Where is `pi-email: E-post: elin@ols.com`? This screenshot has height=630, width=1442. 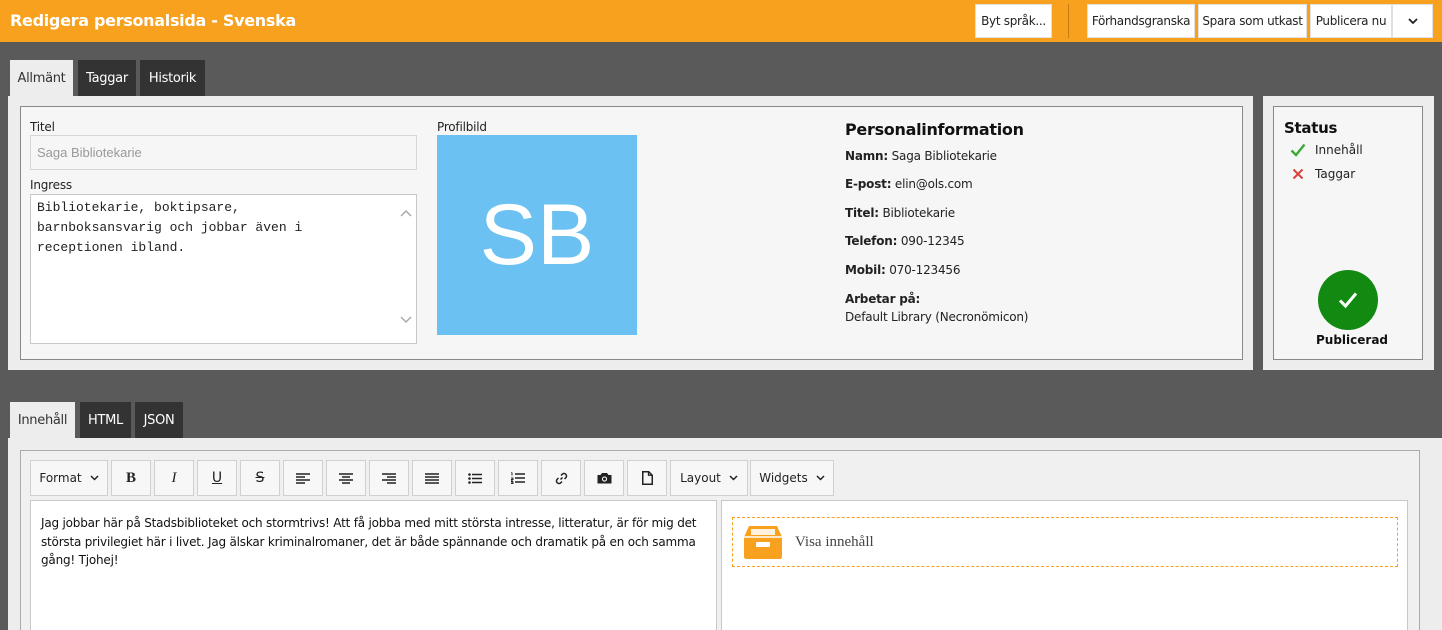 pi-email: E-post: elin@ols.com is located at coordinates (909, 184).